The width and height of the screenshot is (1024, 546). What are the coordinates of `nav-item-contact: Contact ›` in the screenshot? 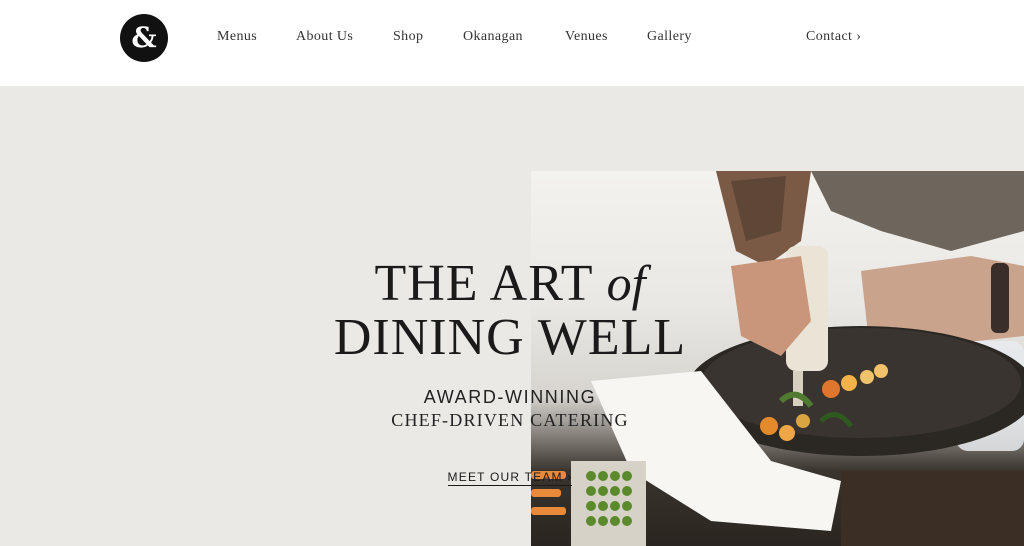 It's located at (833, 37).